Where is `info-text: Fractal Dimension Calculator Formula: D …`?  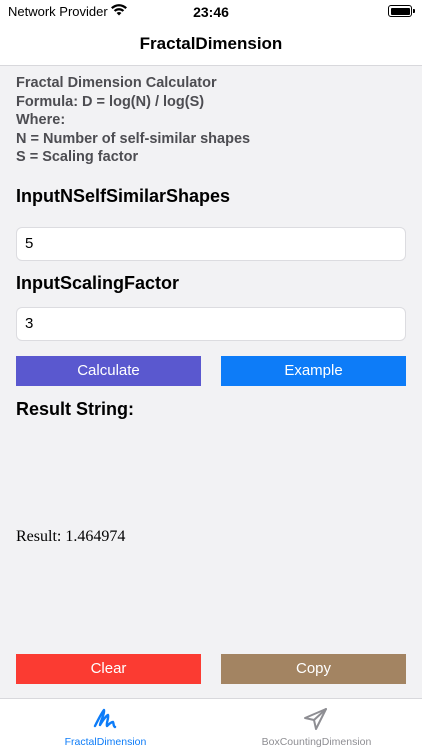
info-text: Fractal Dimension Calculator Formula: D … is located at coordinates (211, 120).